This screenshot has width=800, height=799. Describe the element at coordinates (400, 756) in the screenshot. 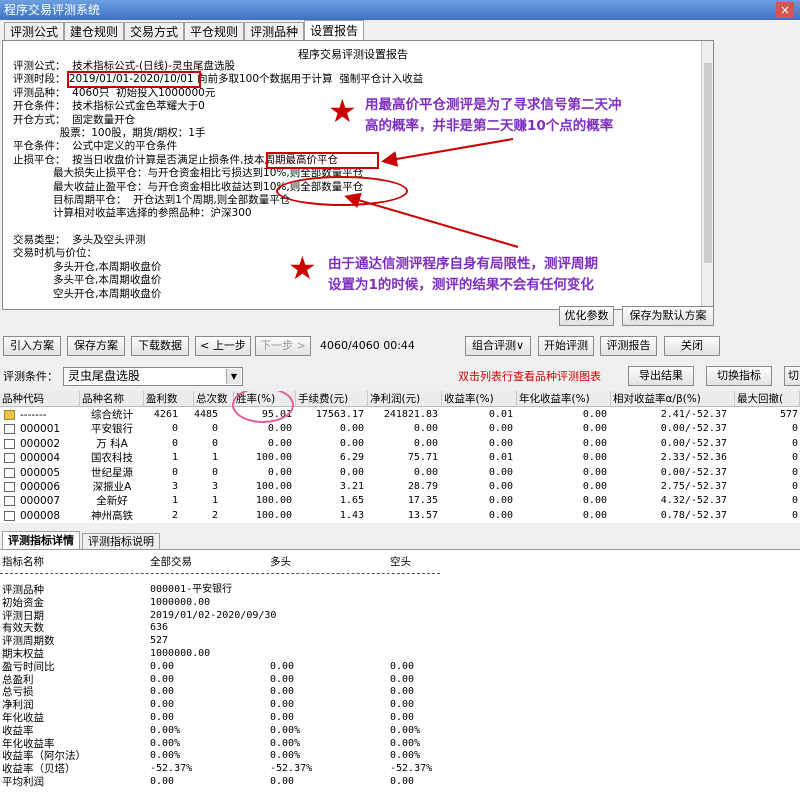

I see `detail-row: 收益率（阿尔法） 0.00% 0.00% 0.00%` at that location.